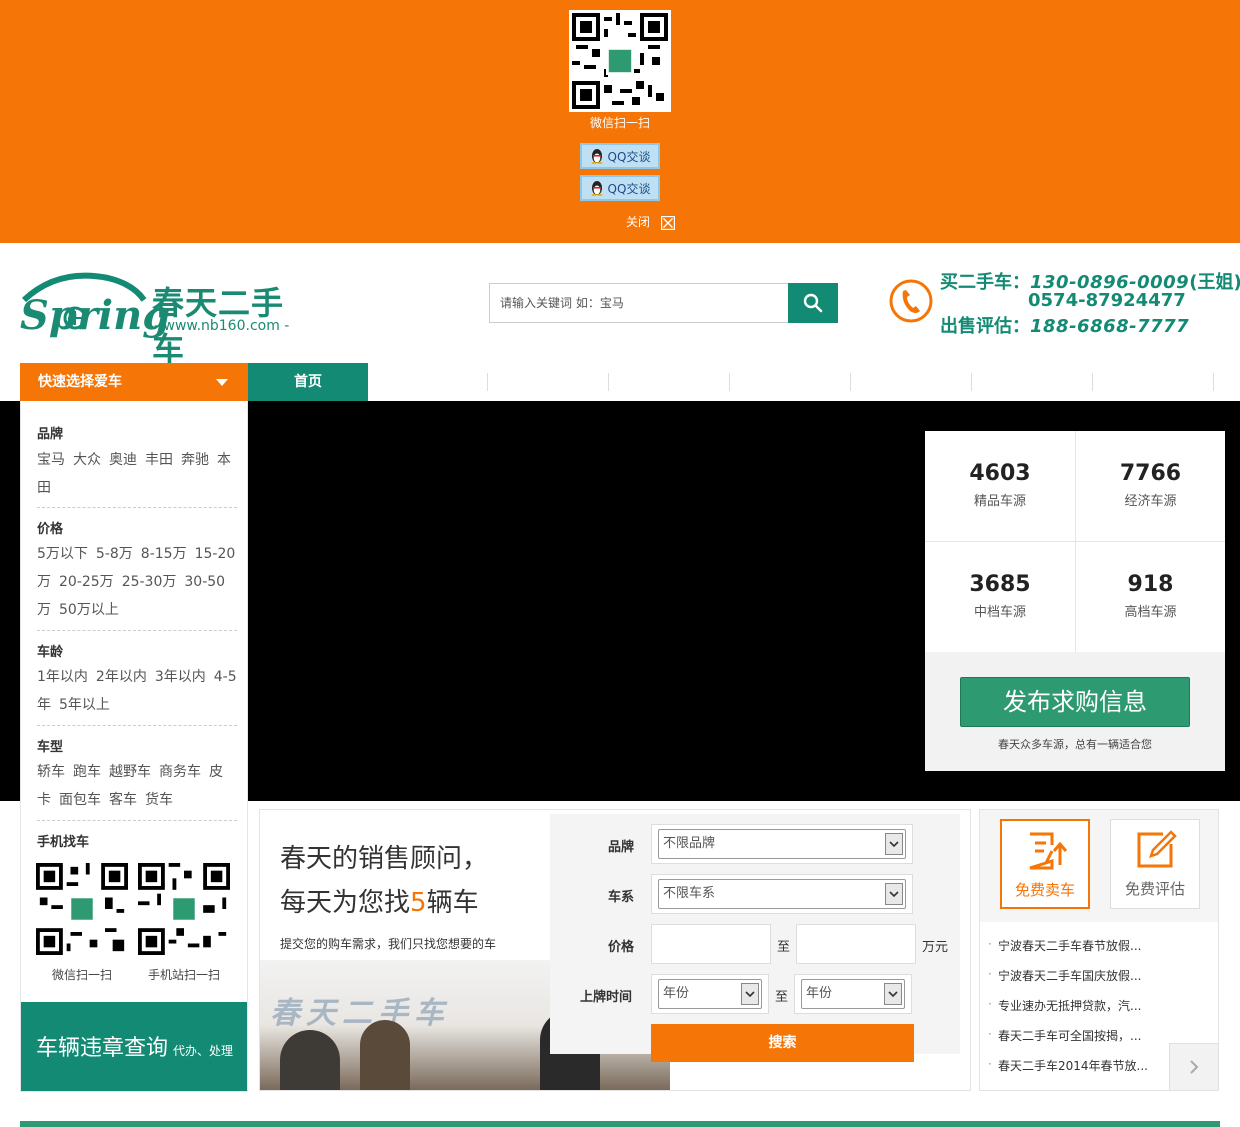 The width and height of the screenshot is (1240, 1127). I want to click on price-max-input, so click(856, 944).